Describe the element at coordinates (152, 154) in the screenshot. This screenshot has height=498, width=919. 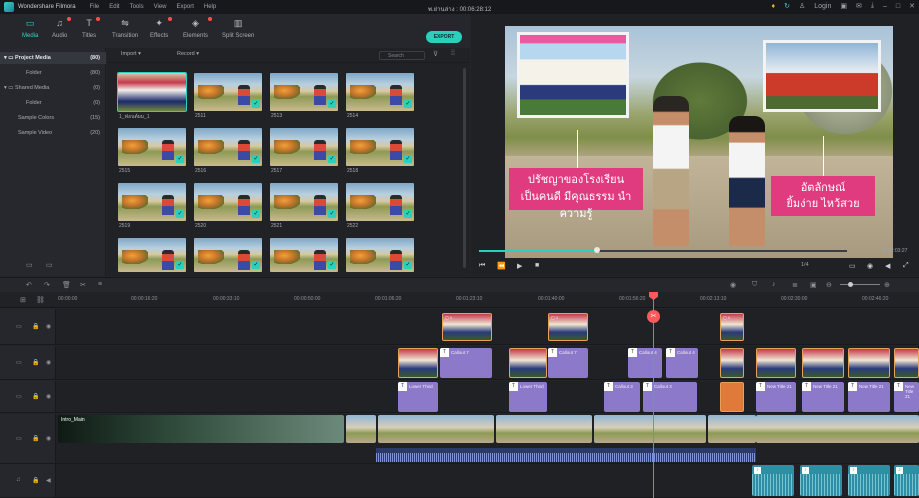
I see `media-thumb: ✓ 2515` at that location.